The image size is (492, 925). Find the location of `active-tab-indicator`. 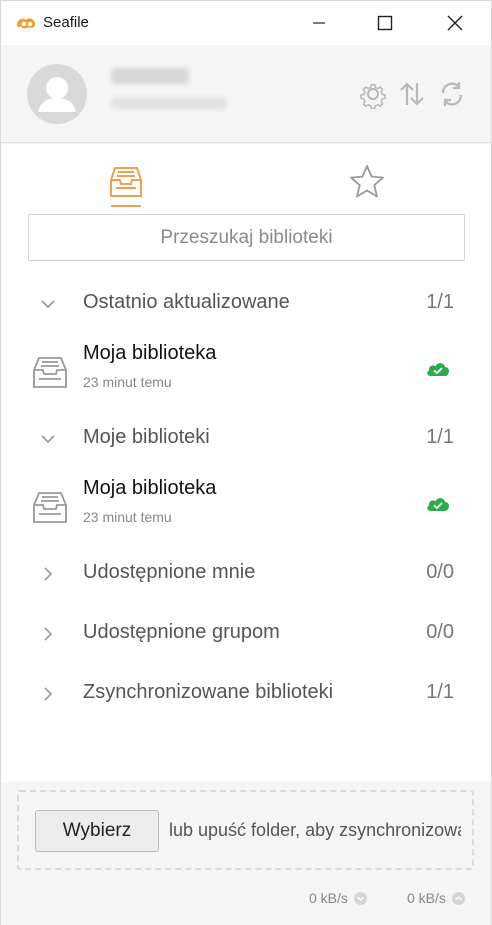

active-tab-indicator is located at coordinates (126, 206).